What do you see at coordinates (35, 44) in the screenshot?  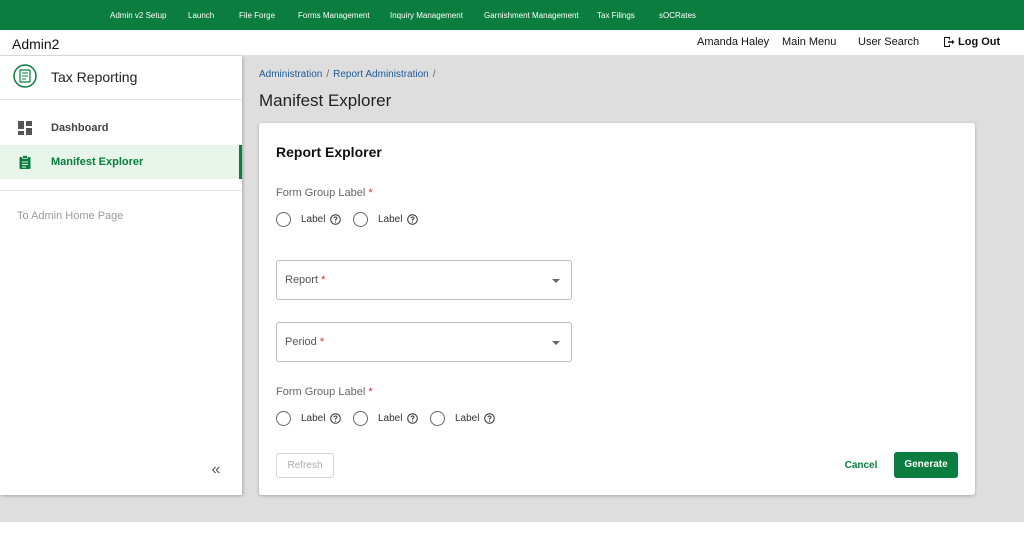 I see `brand-name: Admin2` at bounding box center [35, 44].